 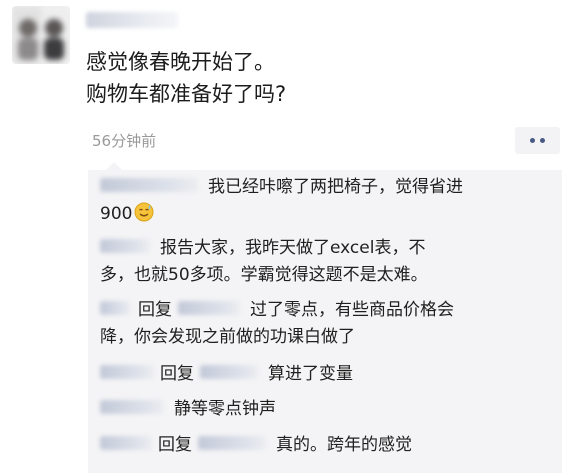 I want to click on comment-line: 我已经咔嚓了两把椅子，觉得省进, so click(x=326, y=187).